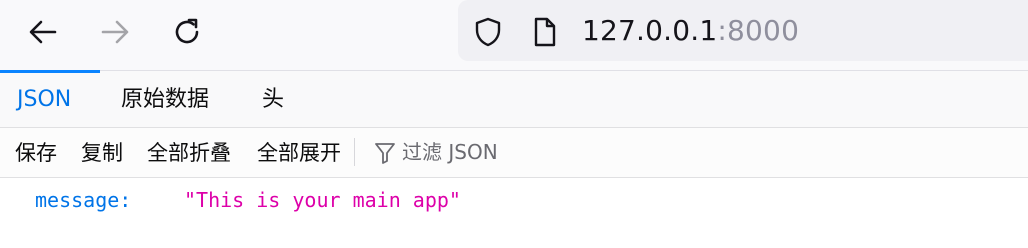 The width and height of the screenshot is (1028, 248). Describe the element at coordinates (552, 152) in the screenshot. I see `filter-json-input` at that location.